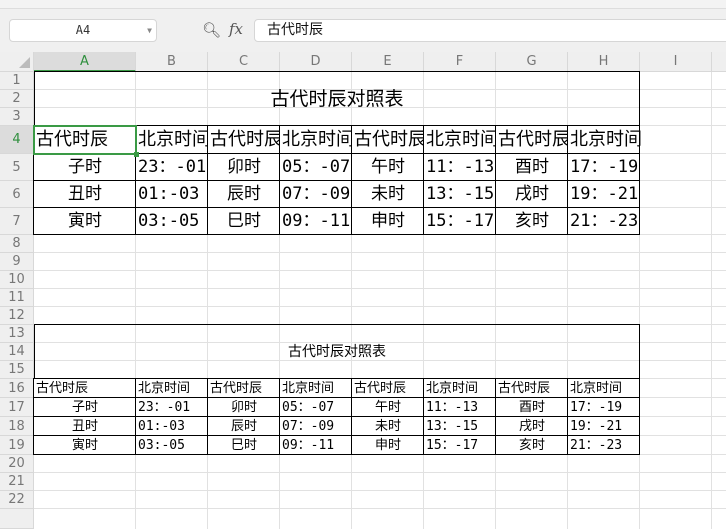 This screenshot has width=726, height=529. What do you see at coordinates (17, 140) in the screenshot?
I see `row-header-4: 4` at bounding box center [17, 140].